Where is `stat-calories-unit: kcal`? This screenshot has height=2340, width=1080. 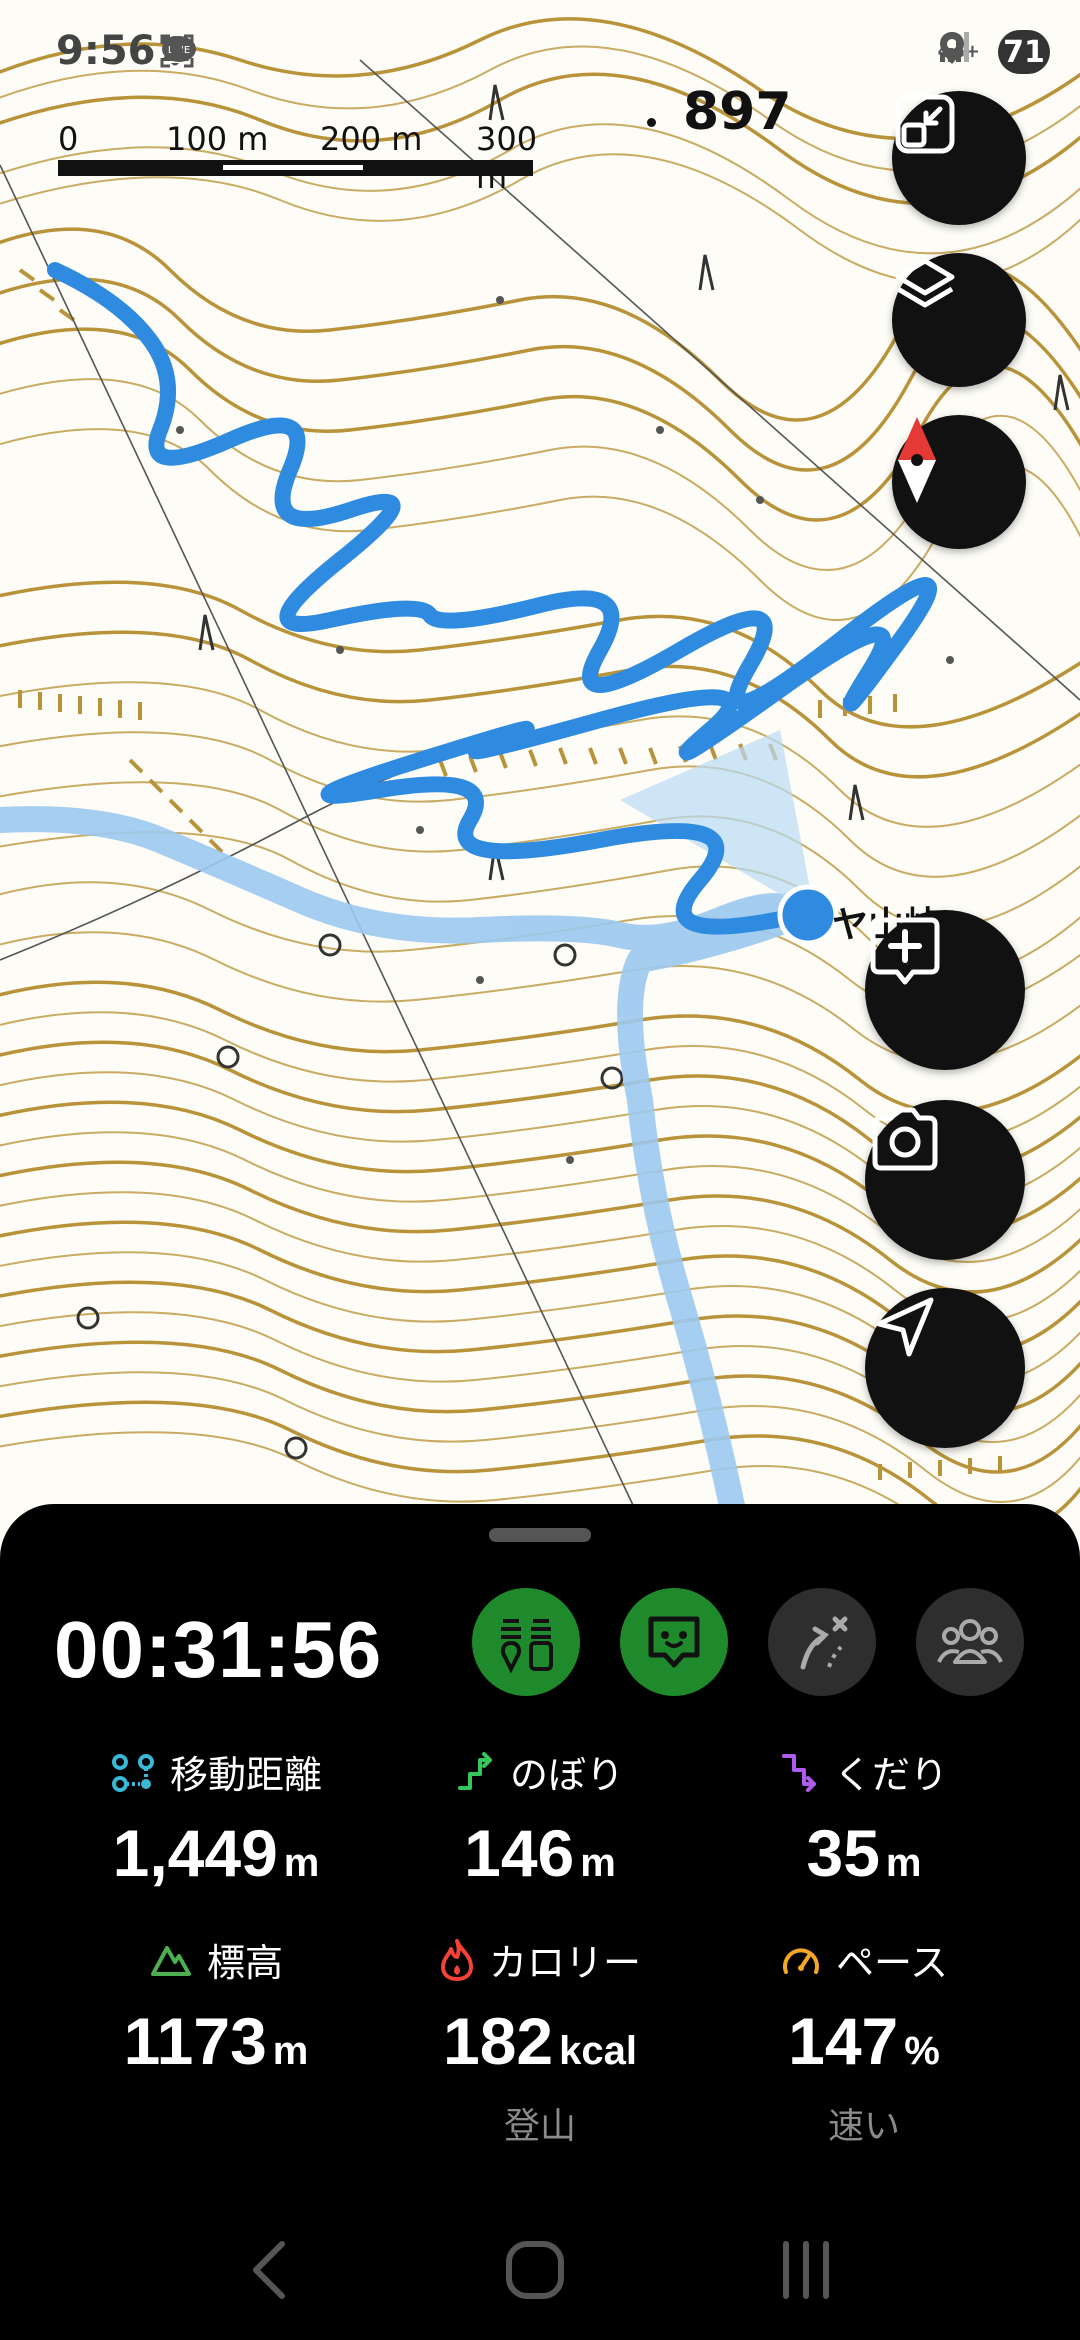 stat-calories-unit: kcal is located at coordinates (598, 2051).